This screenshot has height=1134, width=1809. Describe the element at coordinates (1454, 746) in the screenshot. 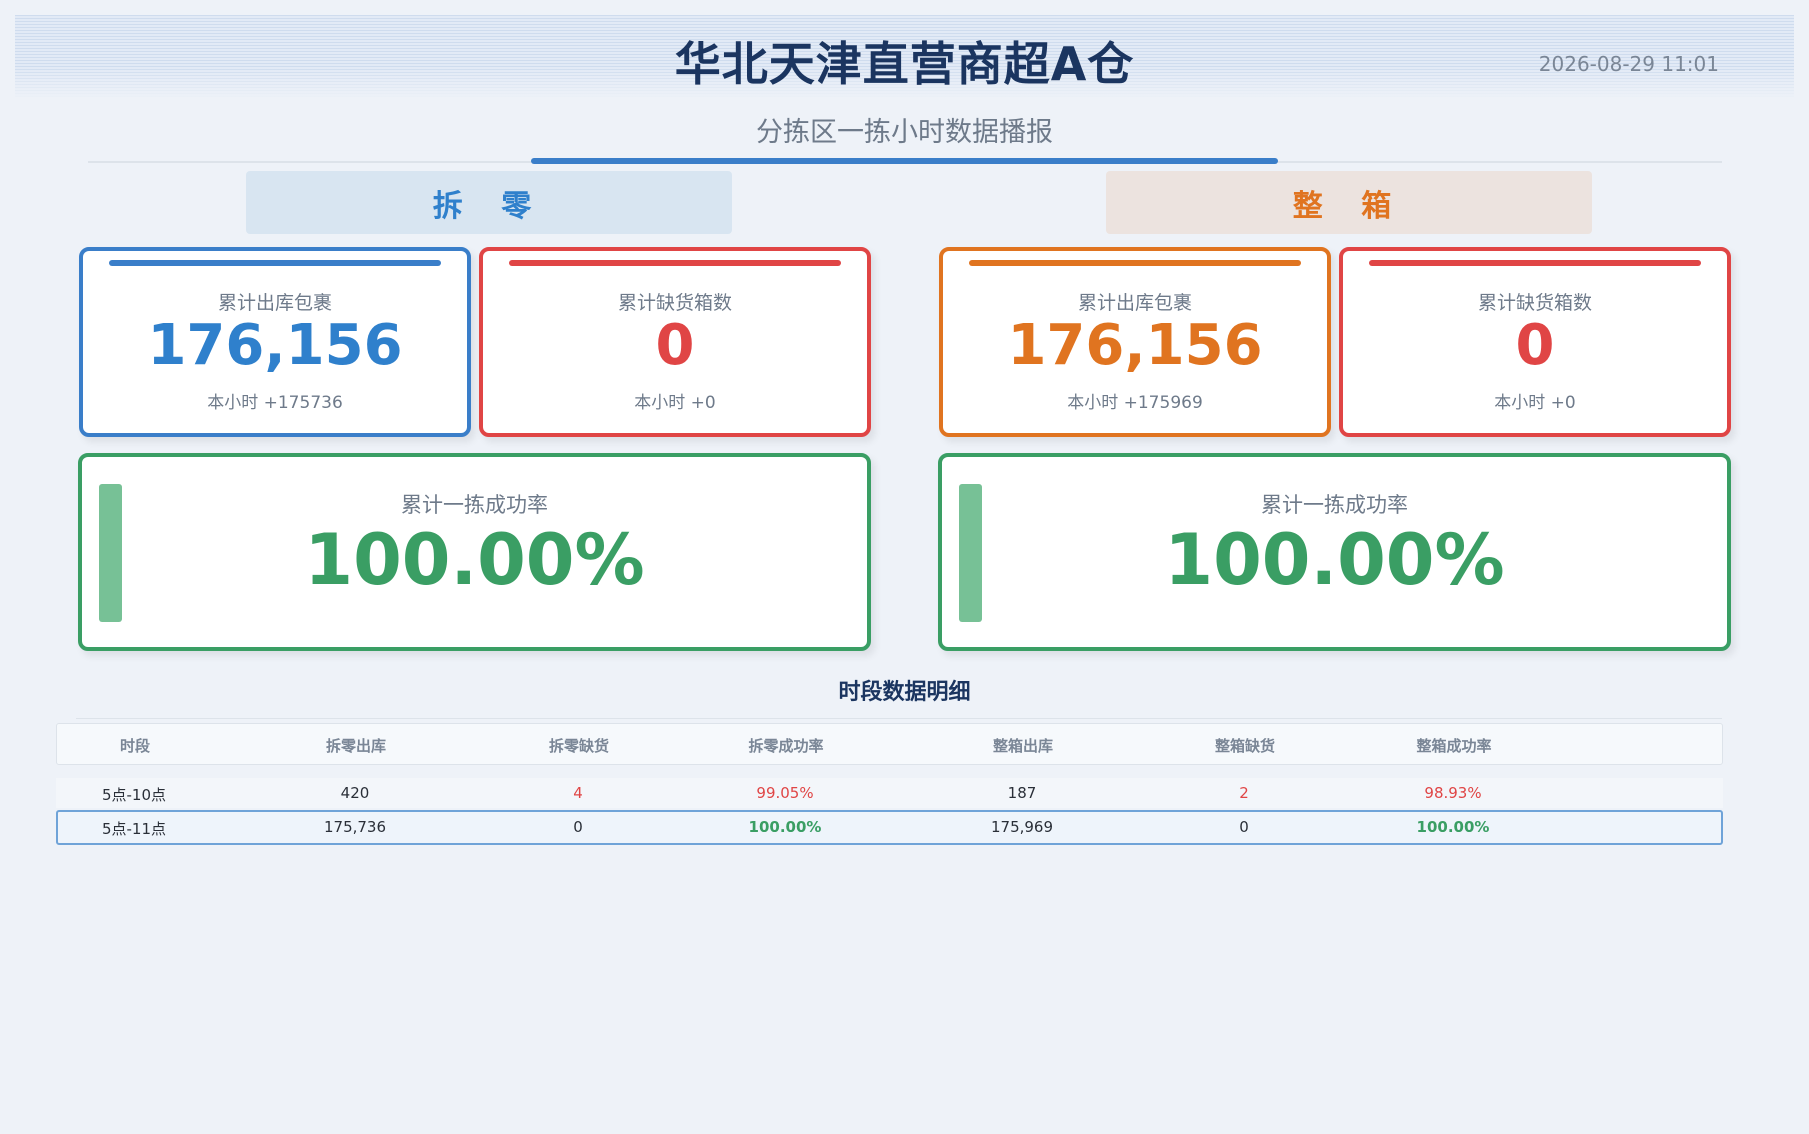

I see `column-header-box-rate: 整箱成功率` at that location.